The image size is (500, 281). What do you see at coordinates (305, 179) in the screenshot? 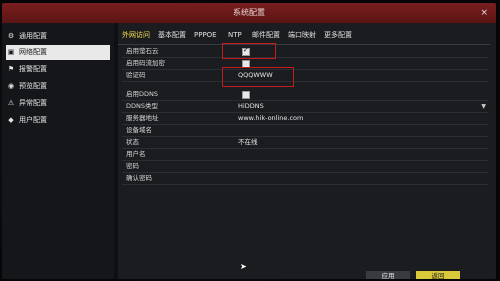
I see `form-row-confirm-password: 确认密码` at bounding box center [305, 179].